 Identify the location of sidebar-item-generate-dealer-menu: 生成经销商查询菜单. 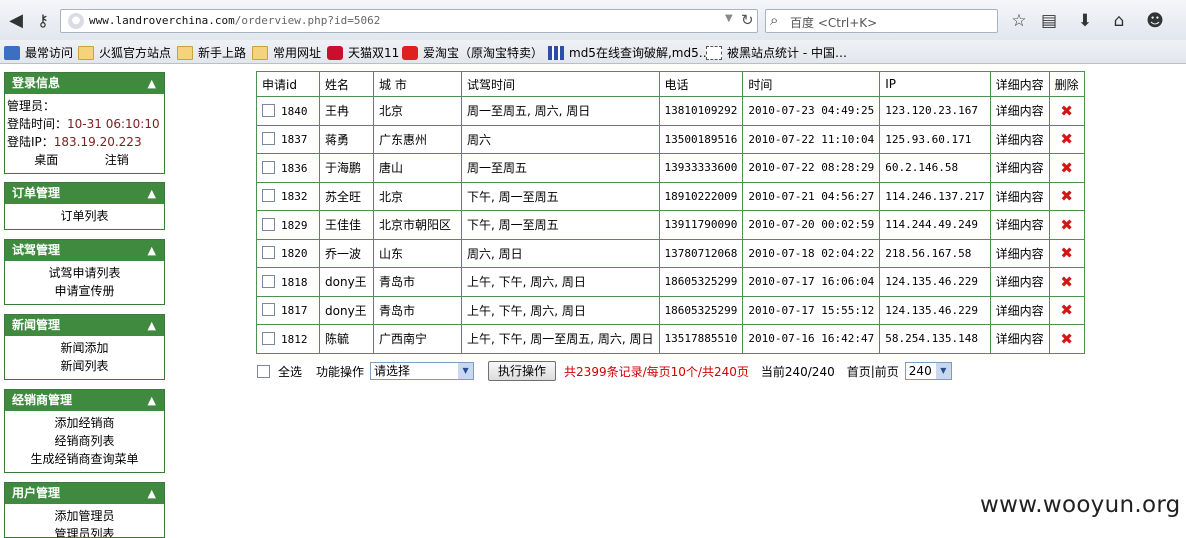
(84, 459).